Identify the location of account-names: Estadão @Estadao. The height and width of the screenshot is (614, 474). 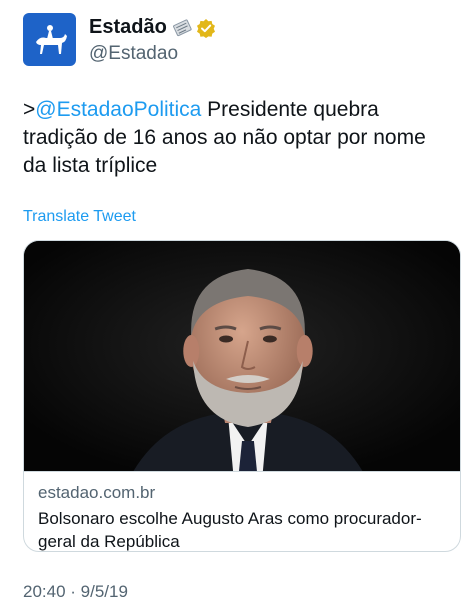
(152, 40).